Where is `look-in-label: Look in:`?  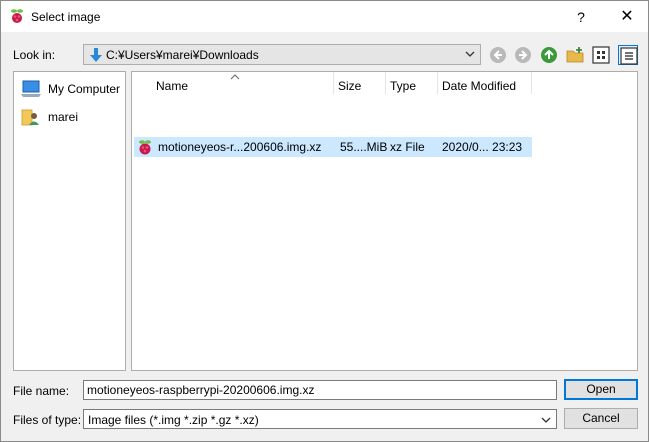 look-in-label: Look in: is located at coordinates (34, 55).